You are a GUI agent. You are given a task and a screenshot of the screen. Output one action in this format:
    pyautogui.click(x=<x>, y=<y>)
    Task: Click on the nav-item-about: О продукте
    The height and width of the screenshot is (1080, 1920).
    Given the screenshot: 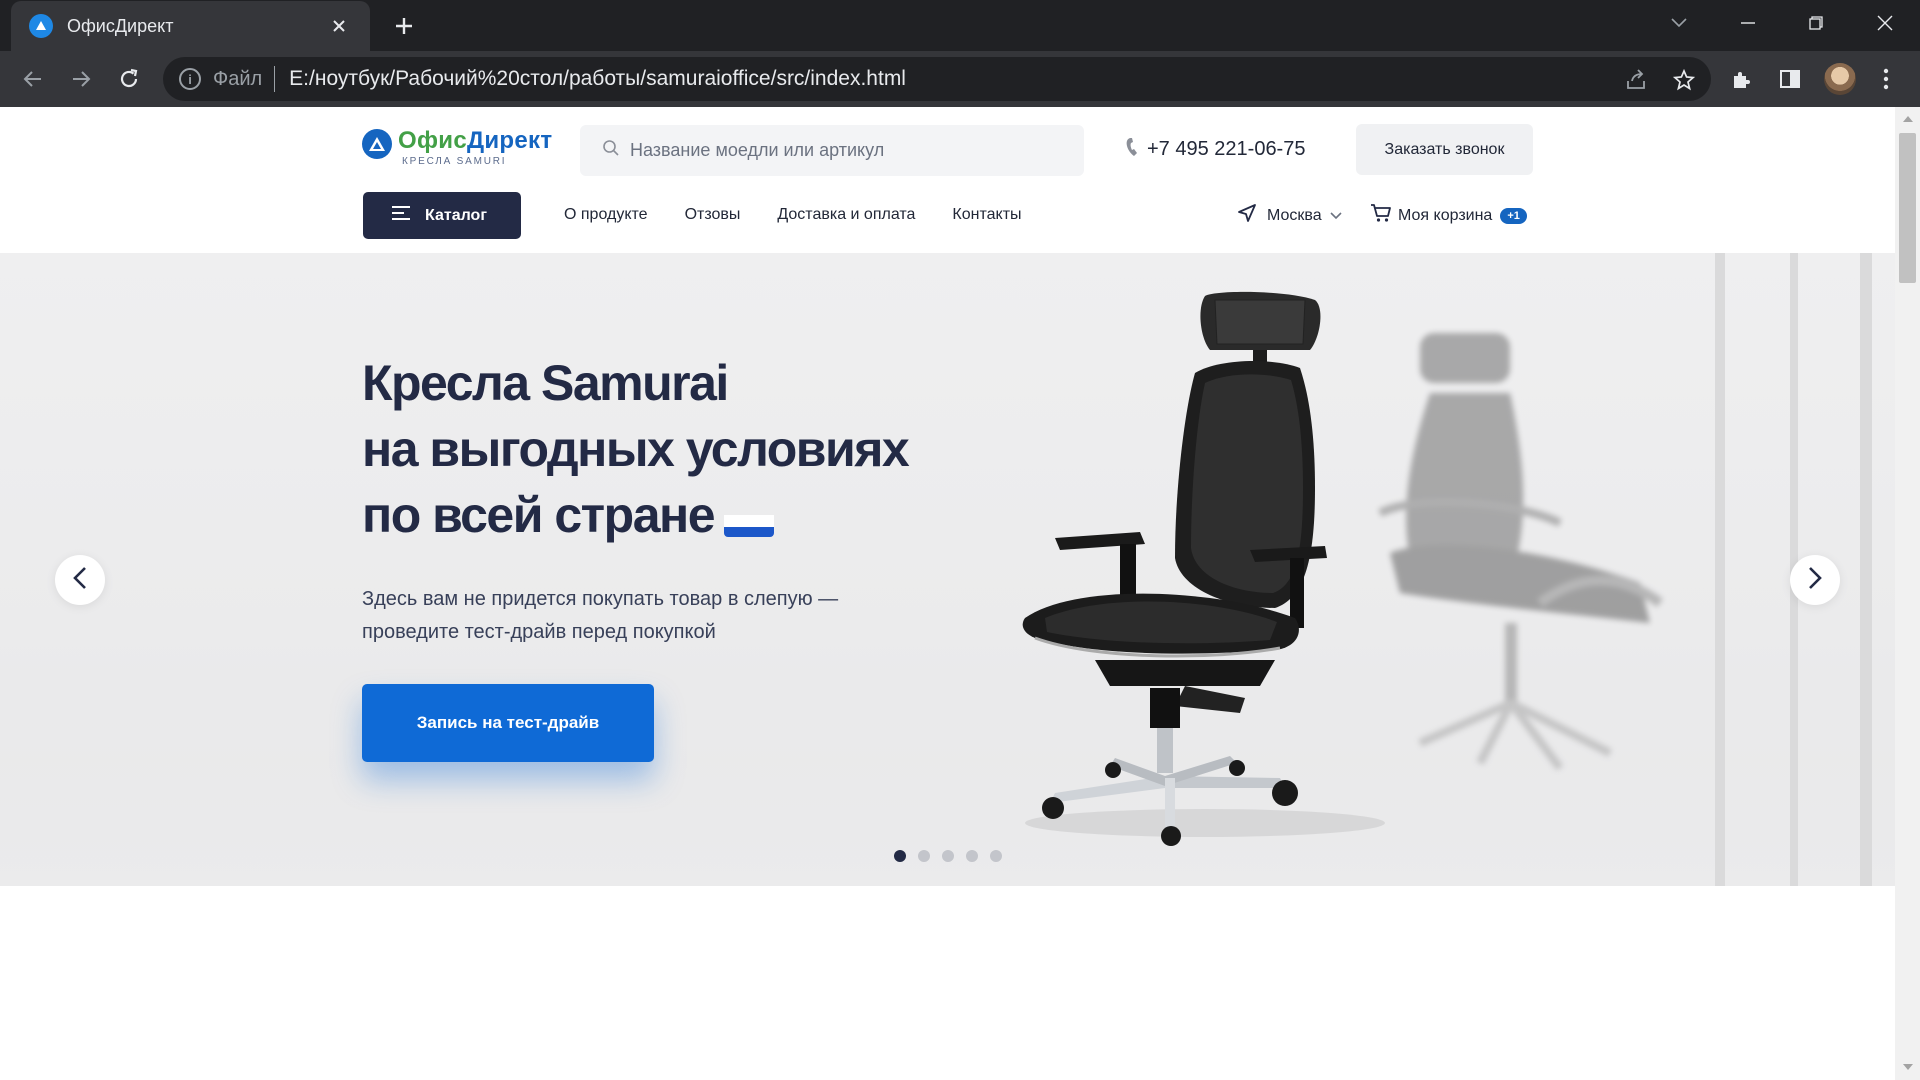 What is the action you would take?
    pyautogui.click(x=606, y=215)
    